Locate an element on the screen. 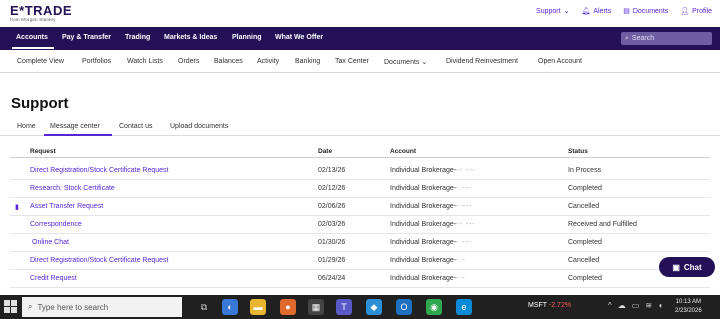 The image size is (720, 319). tab-home: Home is located at coordinates (26, 126).